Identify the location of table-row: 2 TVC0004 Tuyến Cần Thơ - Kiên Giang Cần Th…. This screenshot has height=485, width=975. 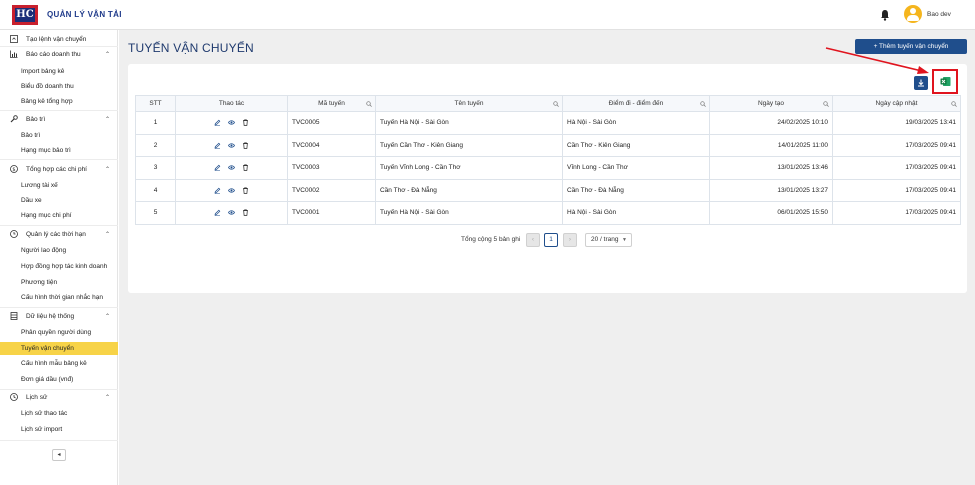
(548, 145).